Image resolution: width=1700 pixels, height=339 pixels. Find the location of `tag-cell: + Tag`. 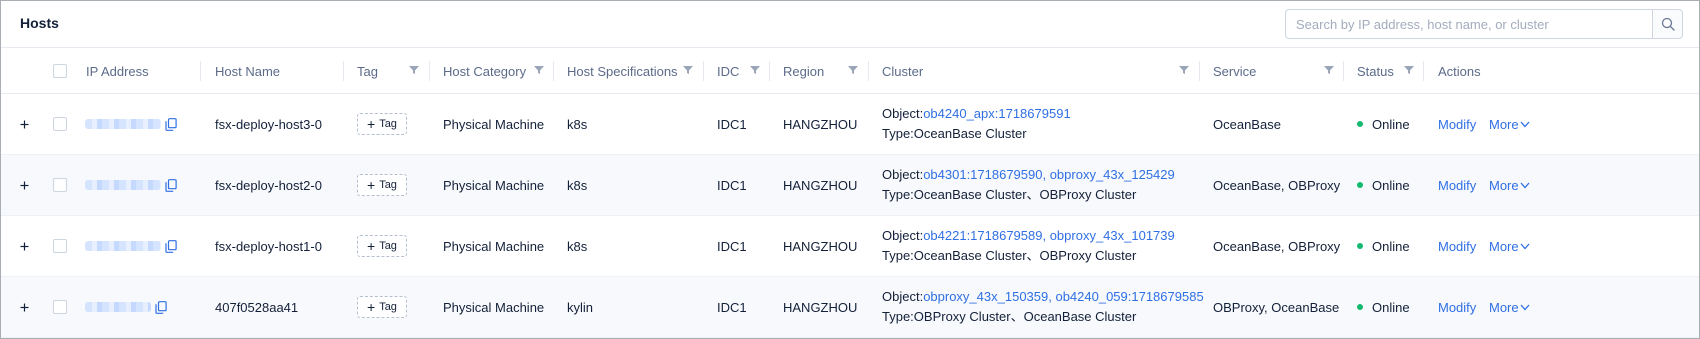

tag-cell: + Tag is located at coordinates (382, 124).